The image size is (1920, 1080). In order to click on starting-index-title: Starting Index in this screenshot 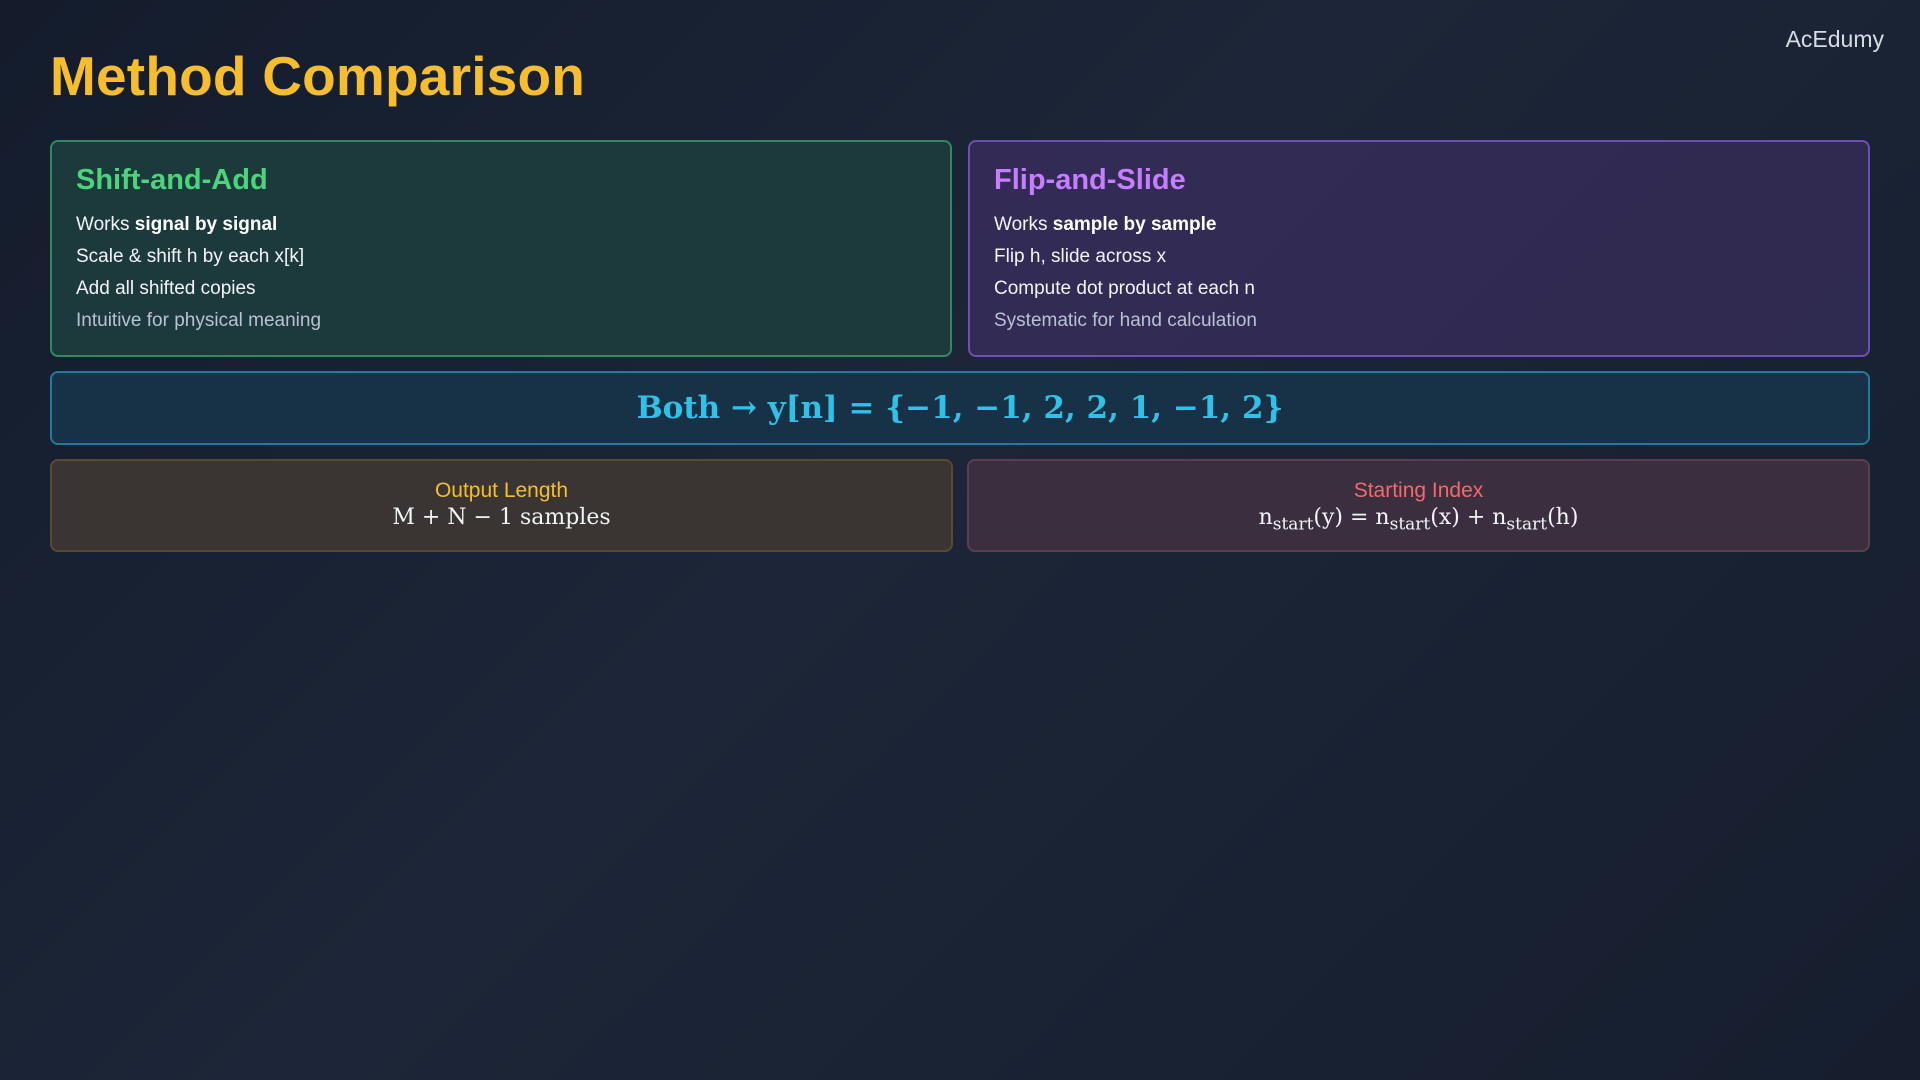, I will do `click(1418, 490)`.